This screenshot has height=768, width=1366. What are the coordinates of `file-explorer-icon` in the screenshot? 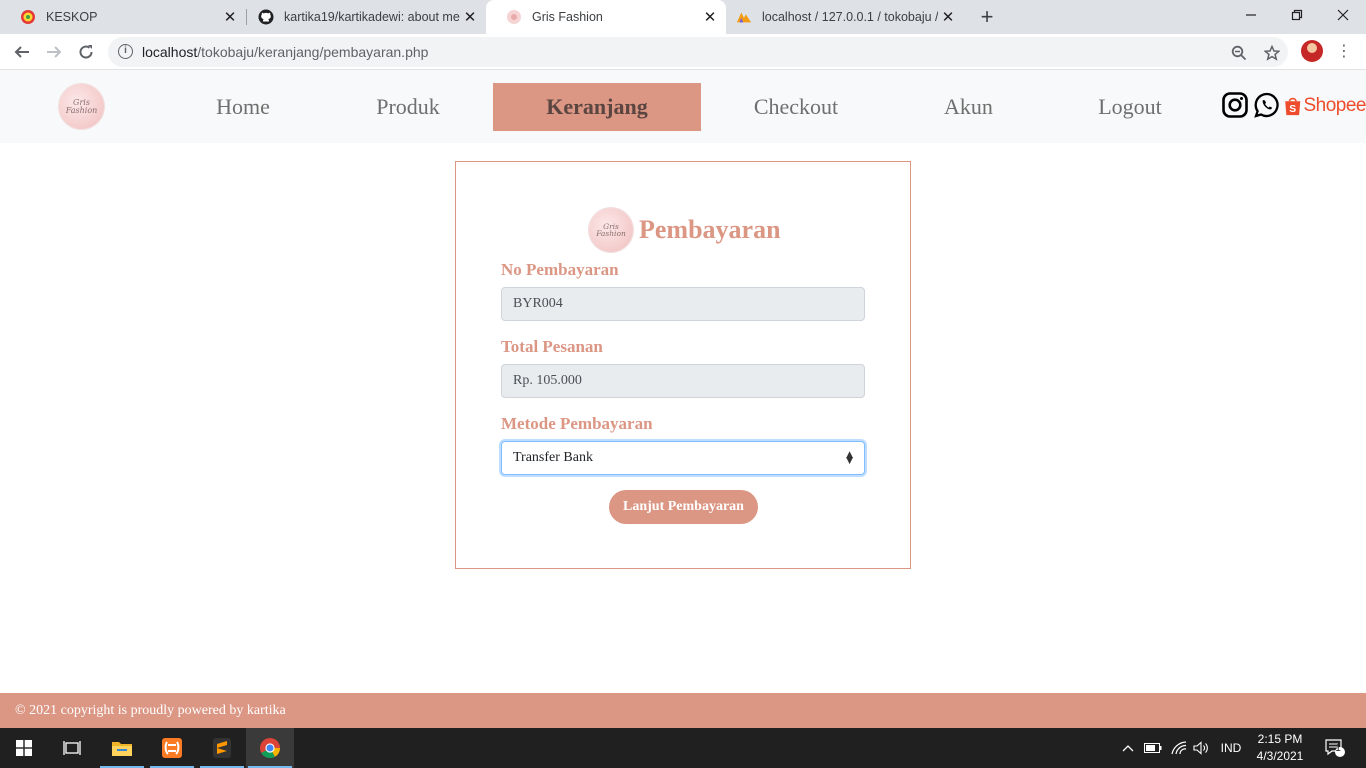 It's located at (122, 748).